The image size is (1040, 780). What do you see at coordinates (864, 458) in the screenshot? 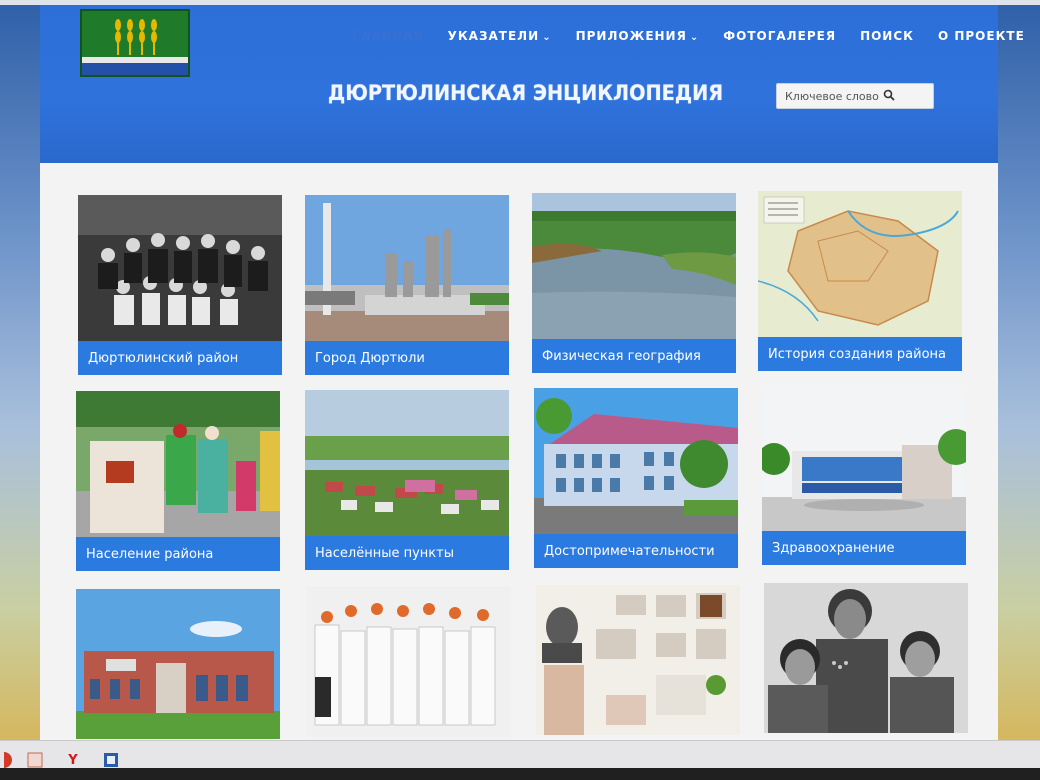
I see `hospital-building-image` at bounding box center [864, 458].